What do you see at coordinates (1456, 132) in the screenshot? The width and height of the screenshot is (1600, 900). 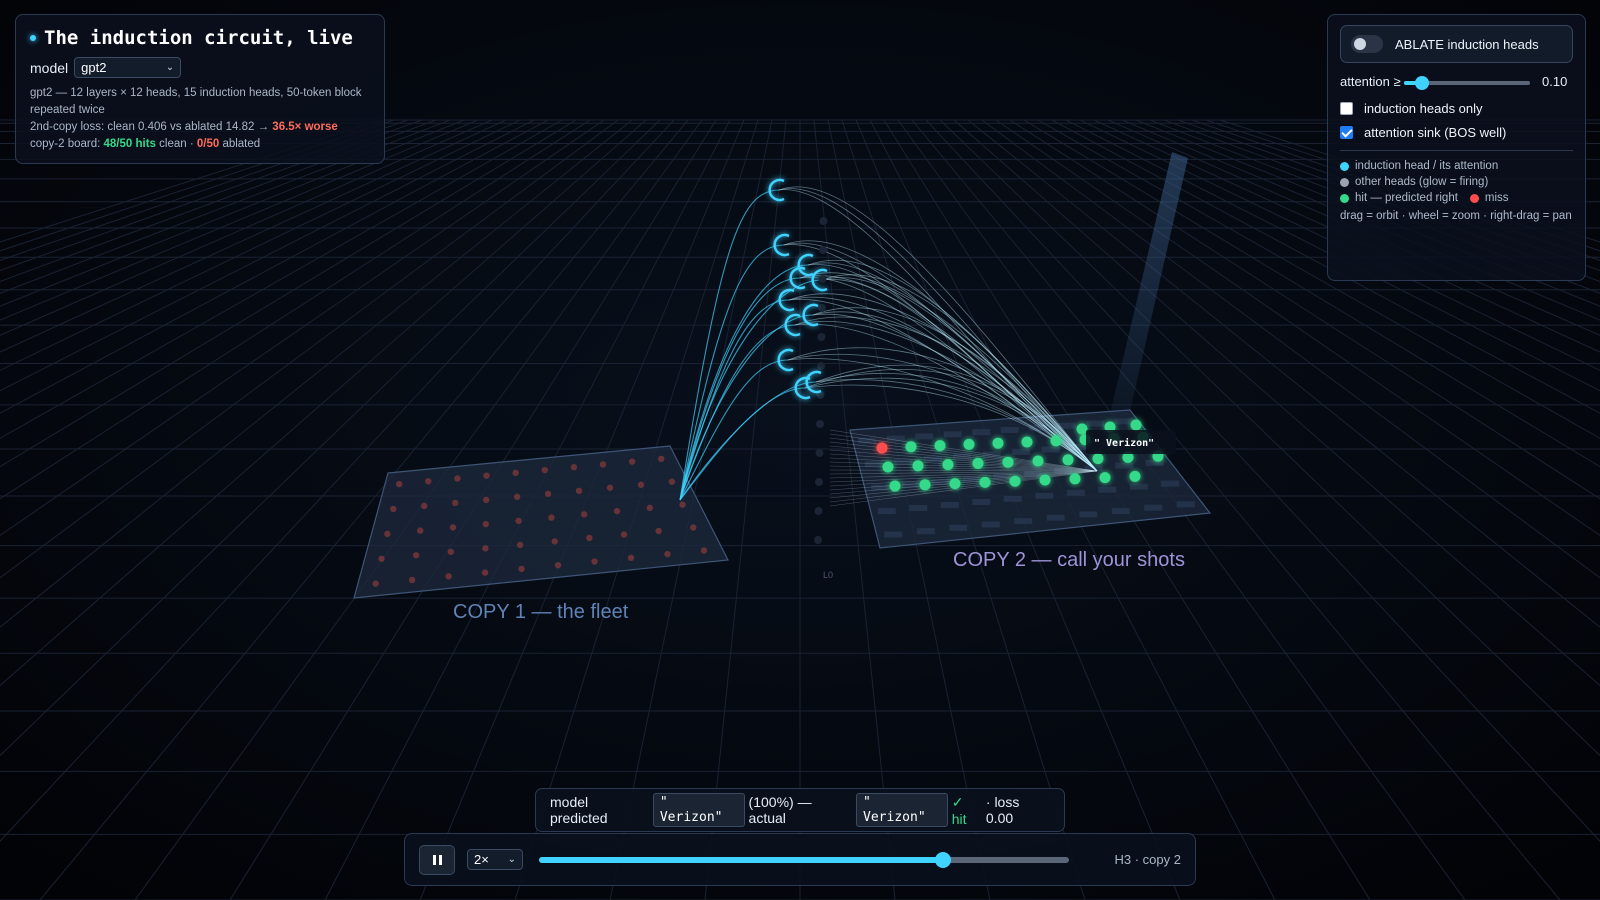 I see `attention-sink-row: attention sink (BOS well)` at bounding box center [1456, 132].